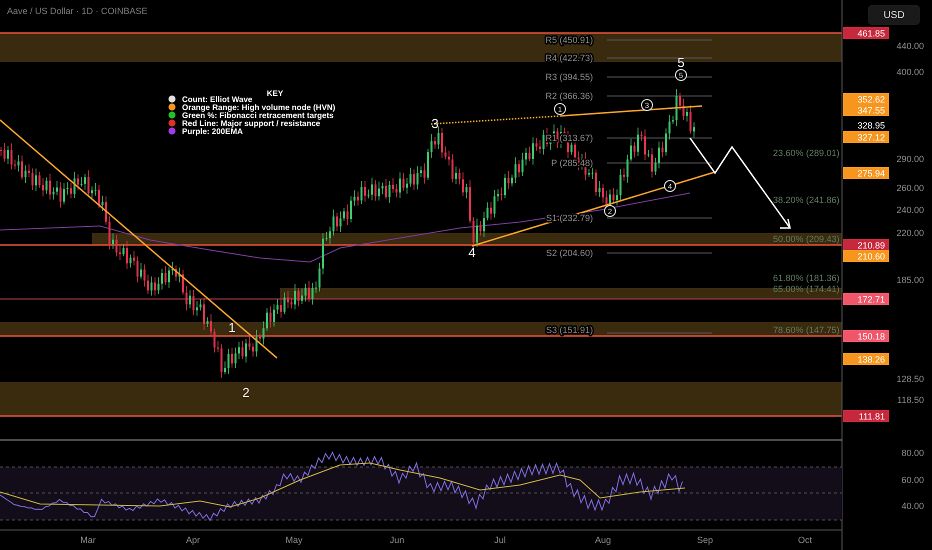 This screenshot has height=550, width=932. Describe the element at coordinates (569, 40) in the screenshot. I see `pivot-label: R5 (450.91)` at that location.